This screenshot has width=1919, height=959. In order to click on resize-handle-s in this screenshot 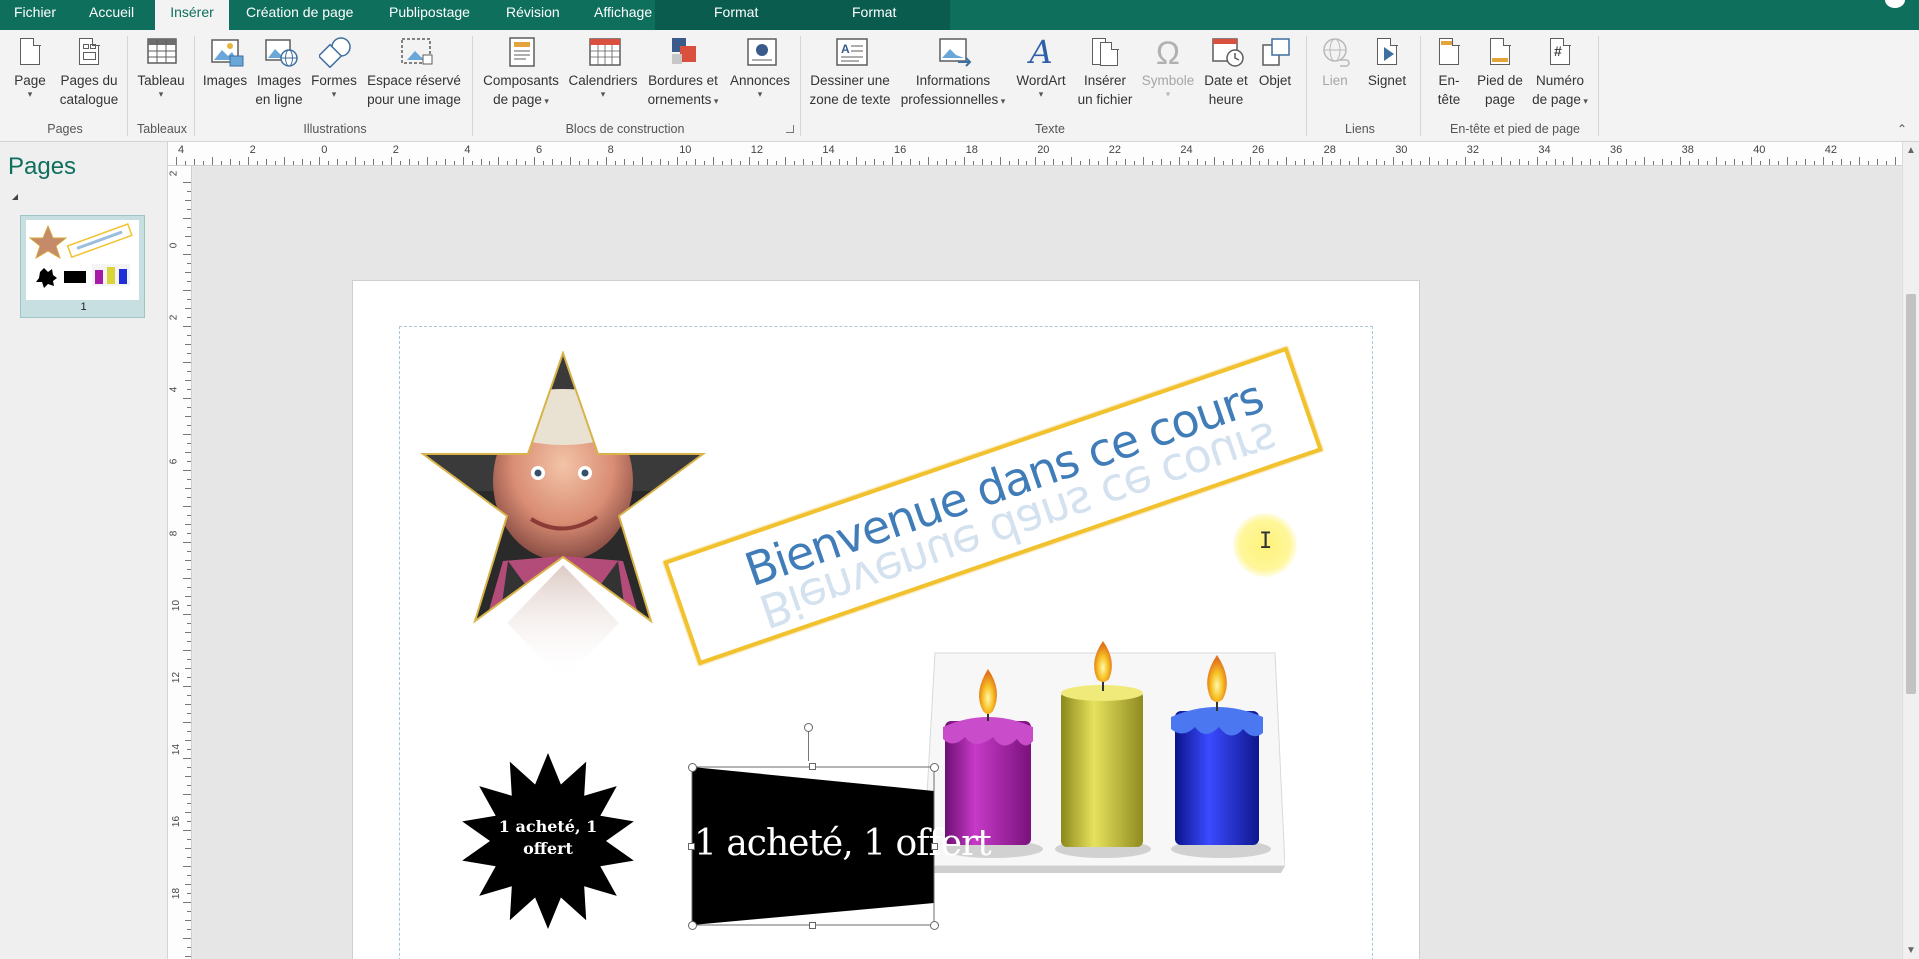, I will do `click(812, 925)`.